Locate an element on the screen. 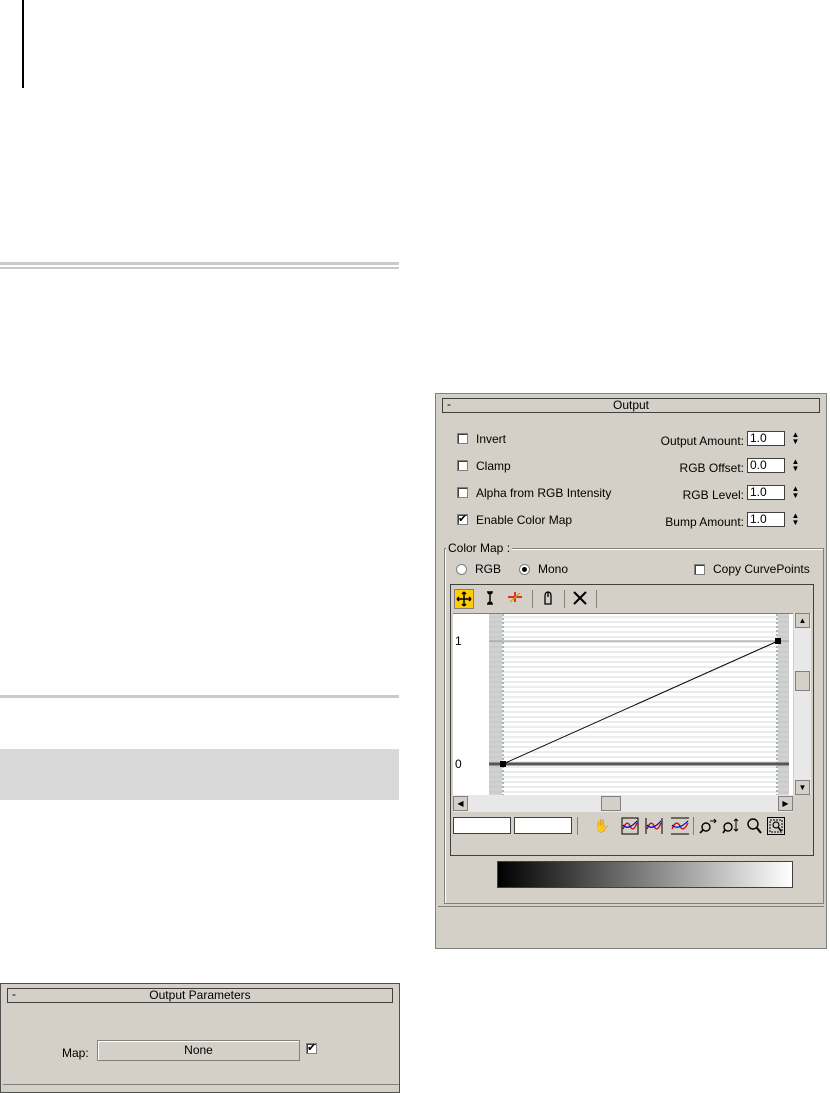  curve-graph is located at coordinates (639, 705).